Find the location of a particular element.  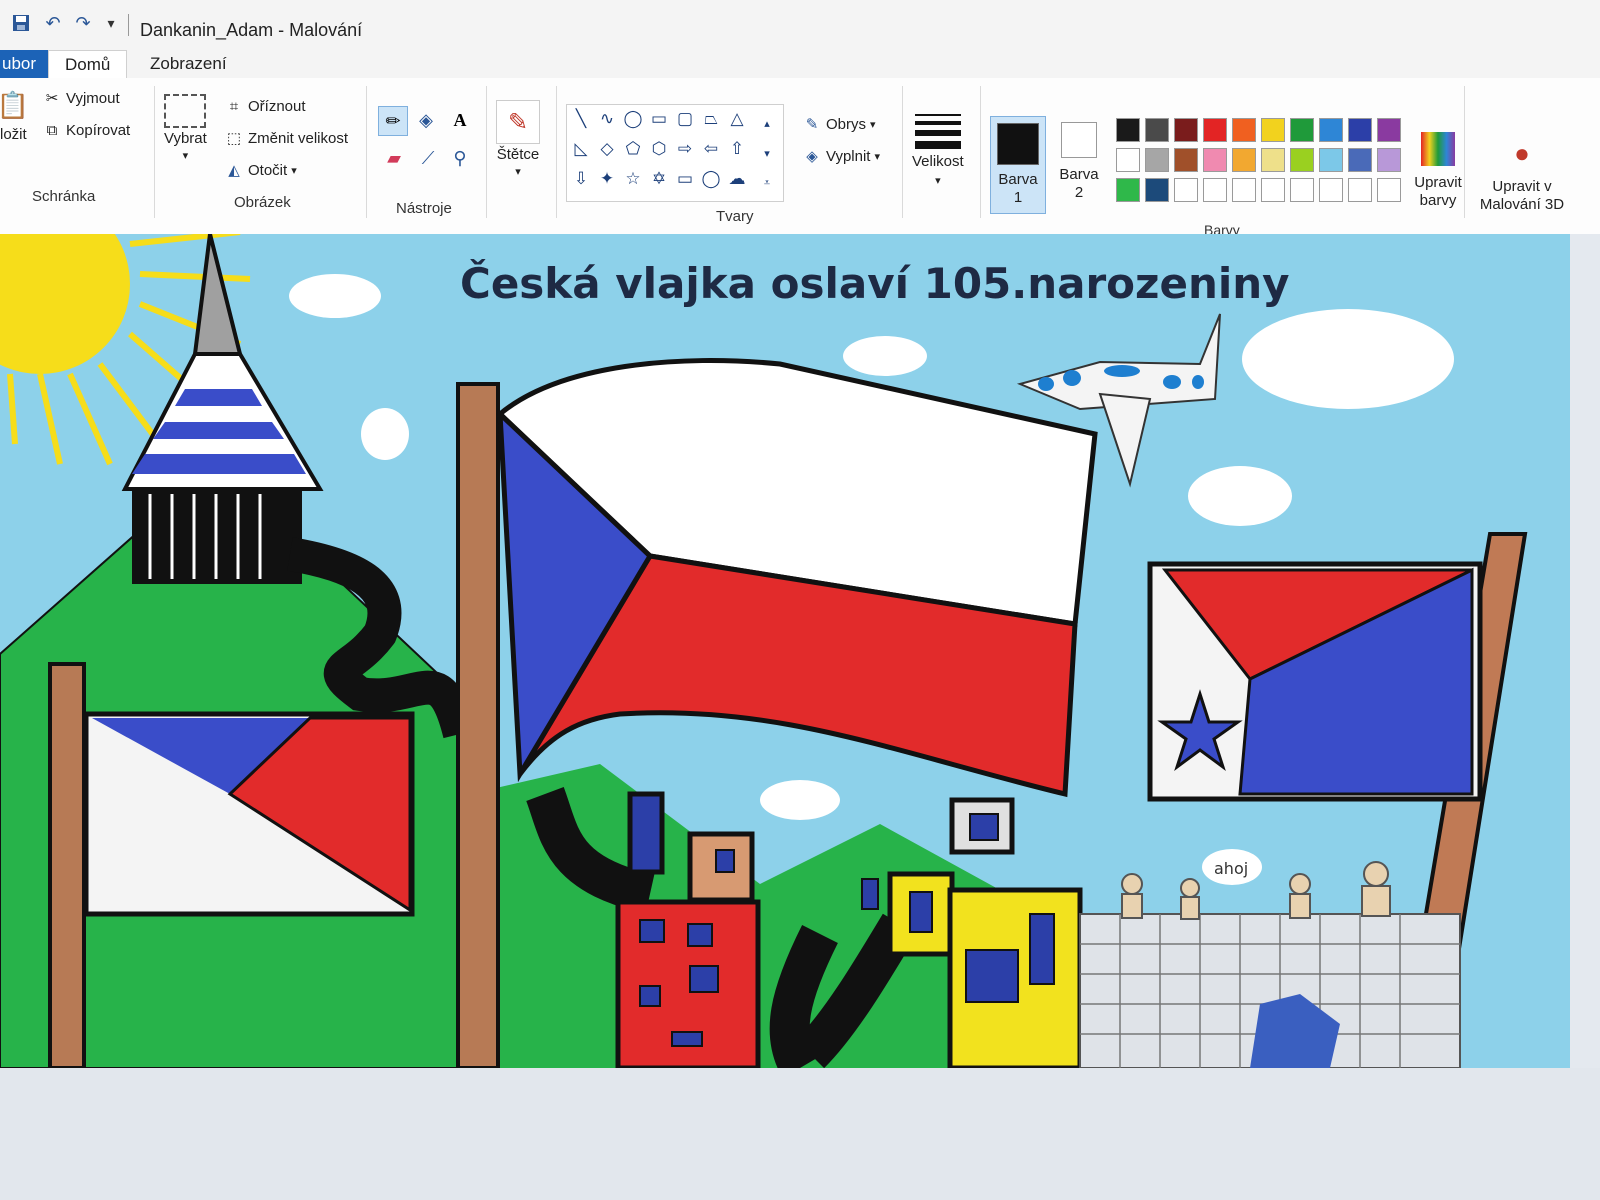

text-icon: A is located at coordinates (460, 120).